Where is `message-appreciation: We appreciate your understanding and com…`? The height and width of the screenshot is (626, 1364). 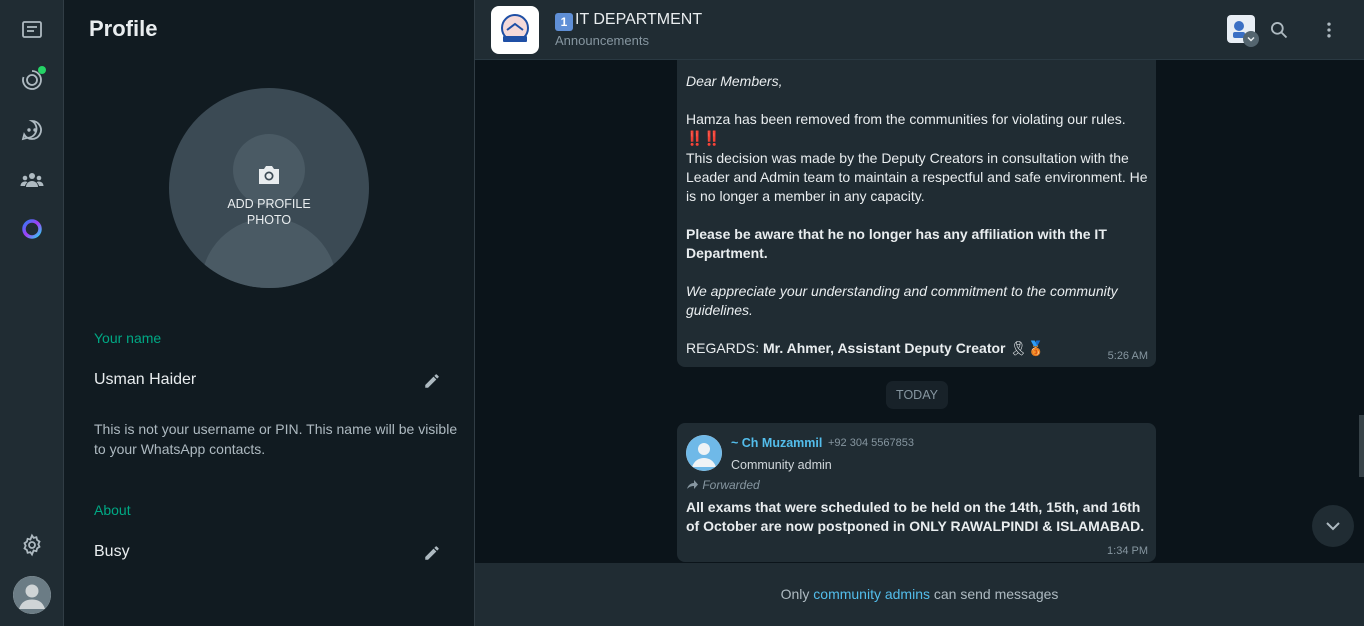
message-appreciation: We appreciate your understanding and com… is located at coordinates (902, 300).